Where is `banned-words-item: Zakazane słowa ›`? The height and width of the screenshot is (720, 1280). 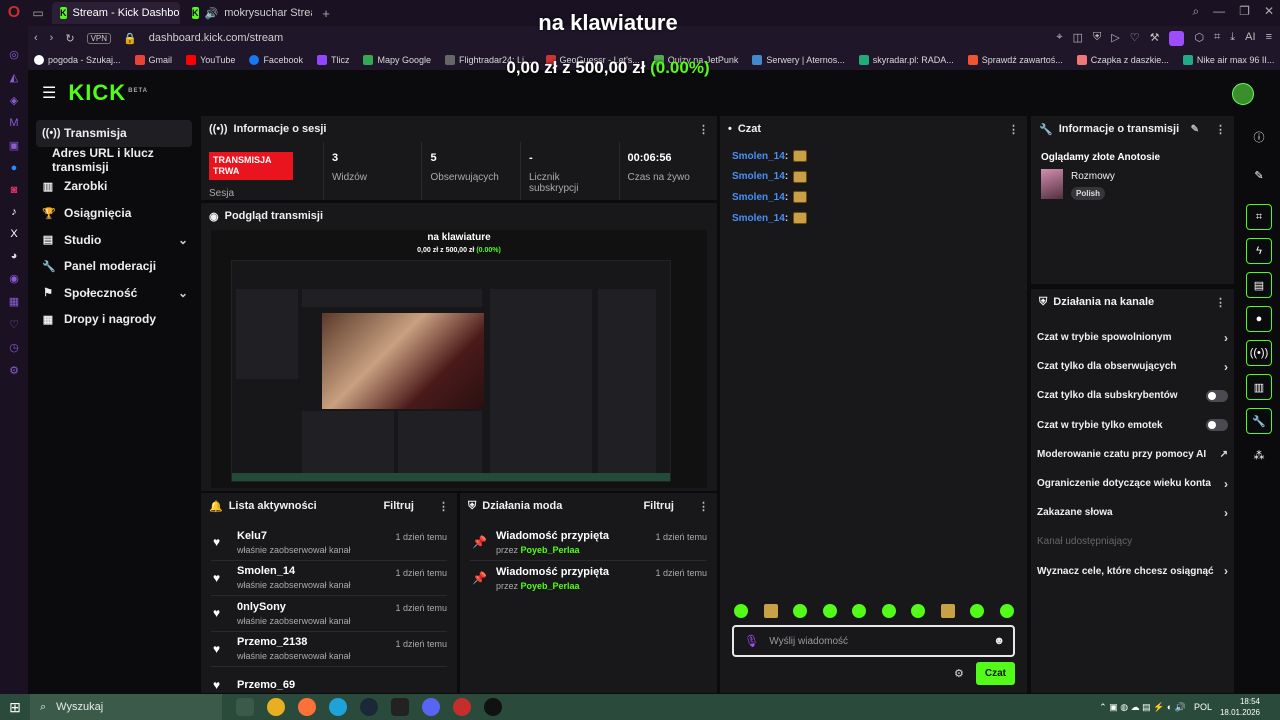
banned-words-item: Zakazane słowa › is located at coordinates (1132, 512).